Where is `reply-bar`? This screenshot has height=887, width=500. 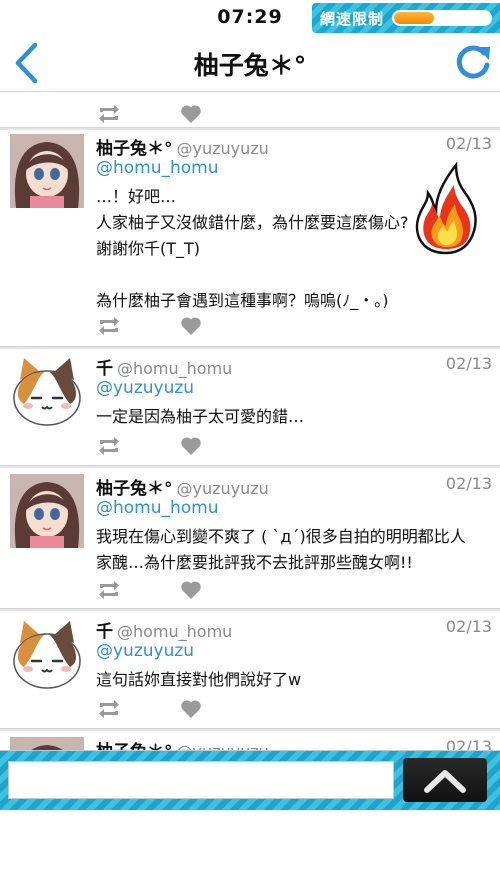
reply-bar is located at coordinates (250, 780).